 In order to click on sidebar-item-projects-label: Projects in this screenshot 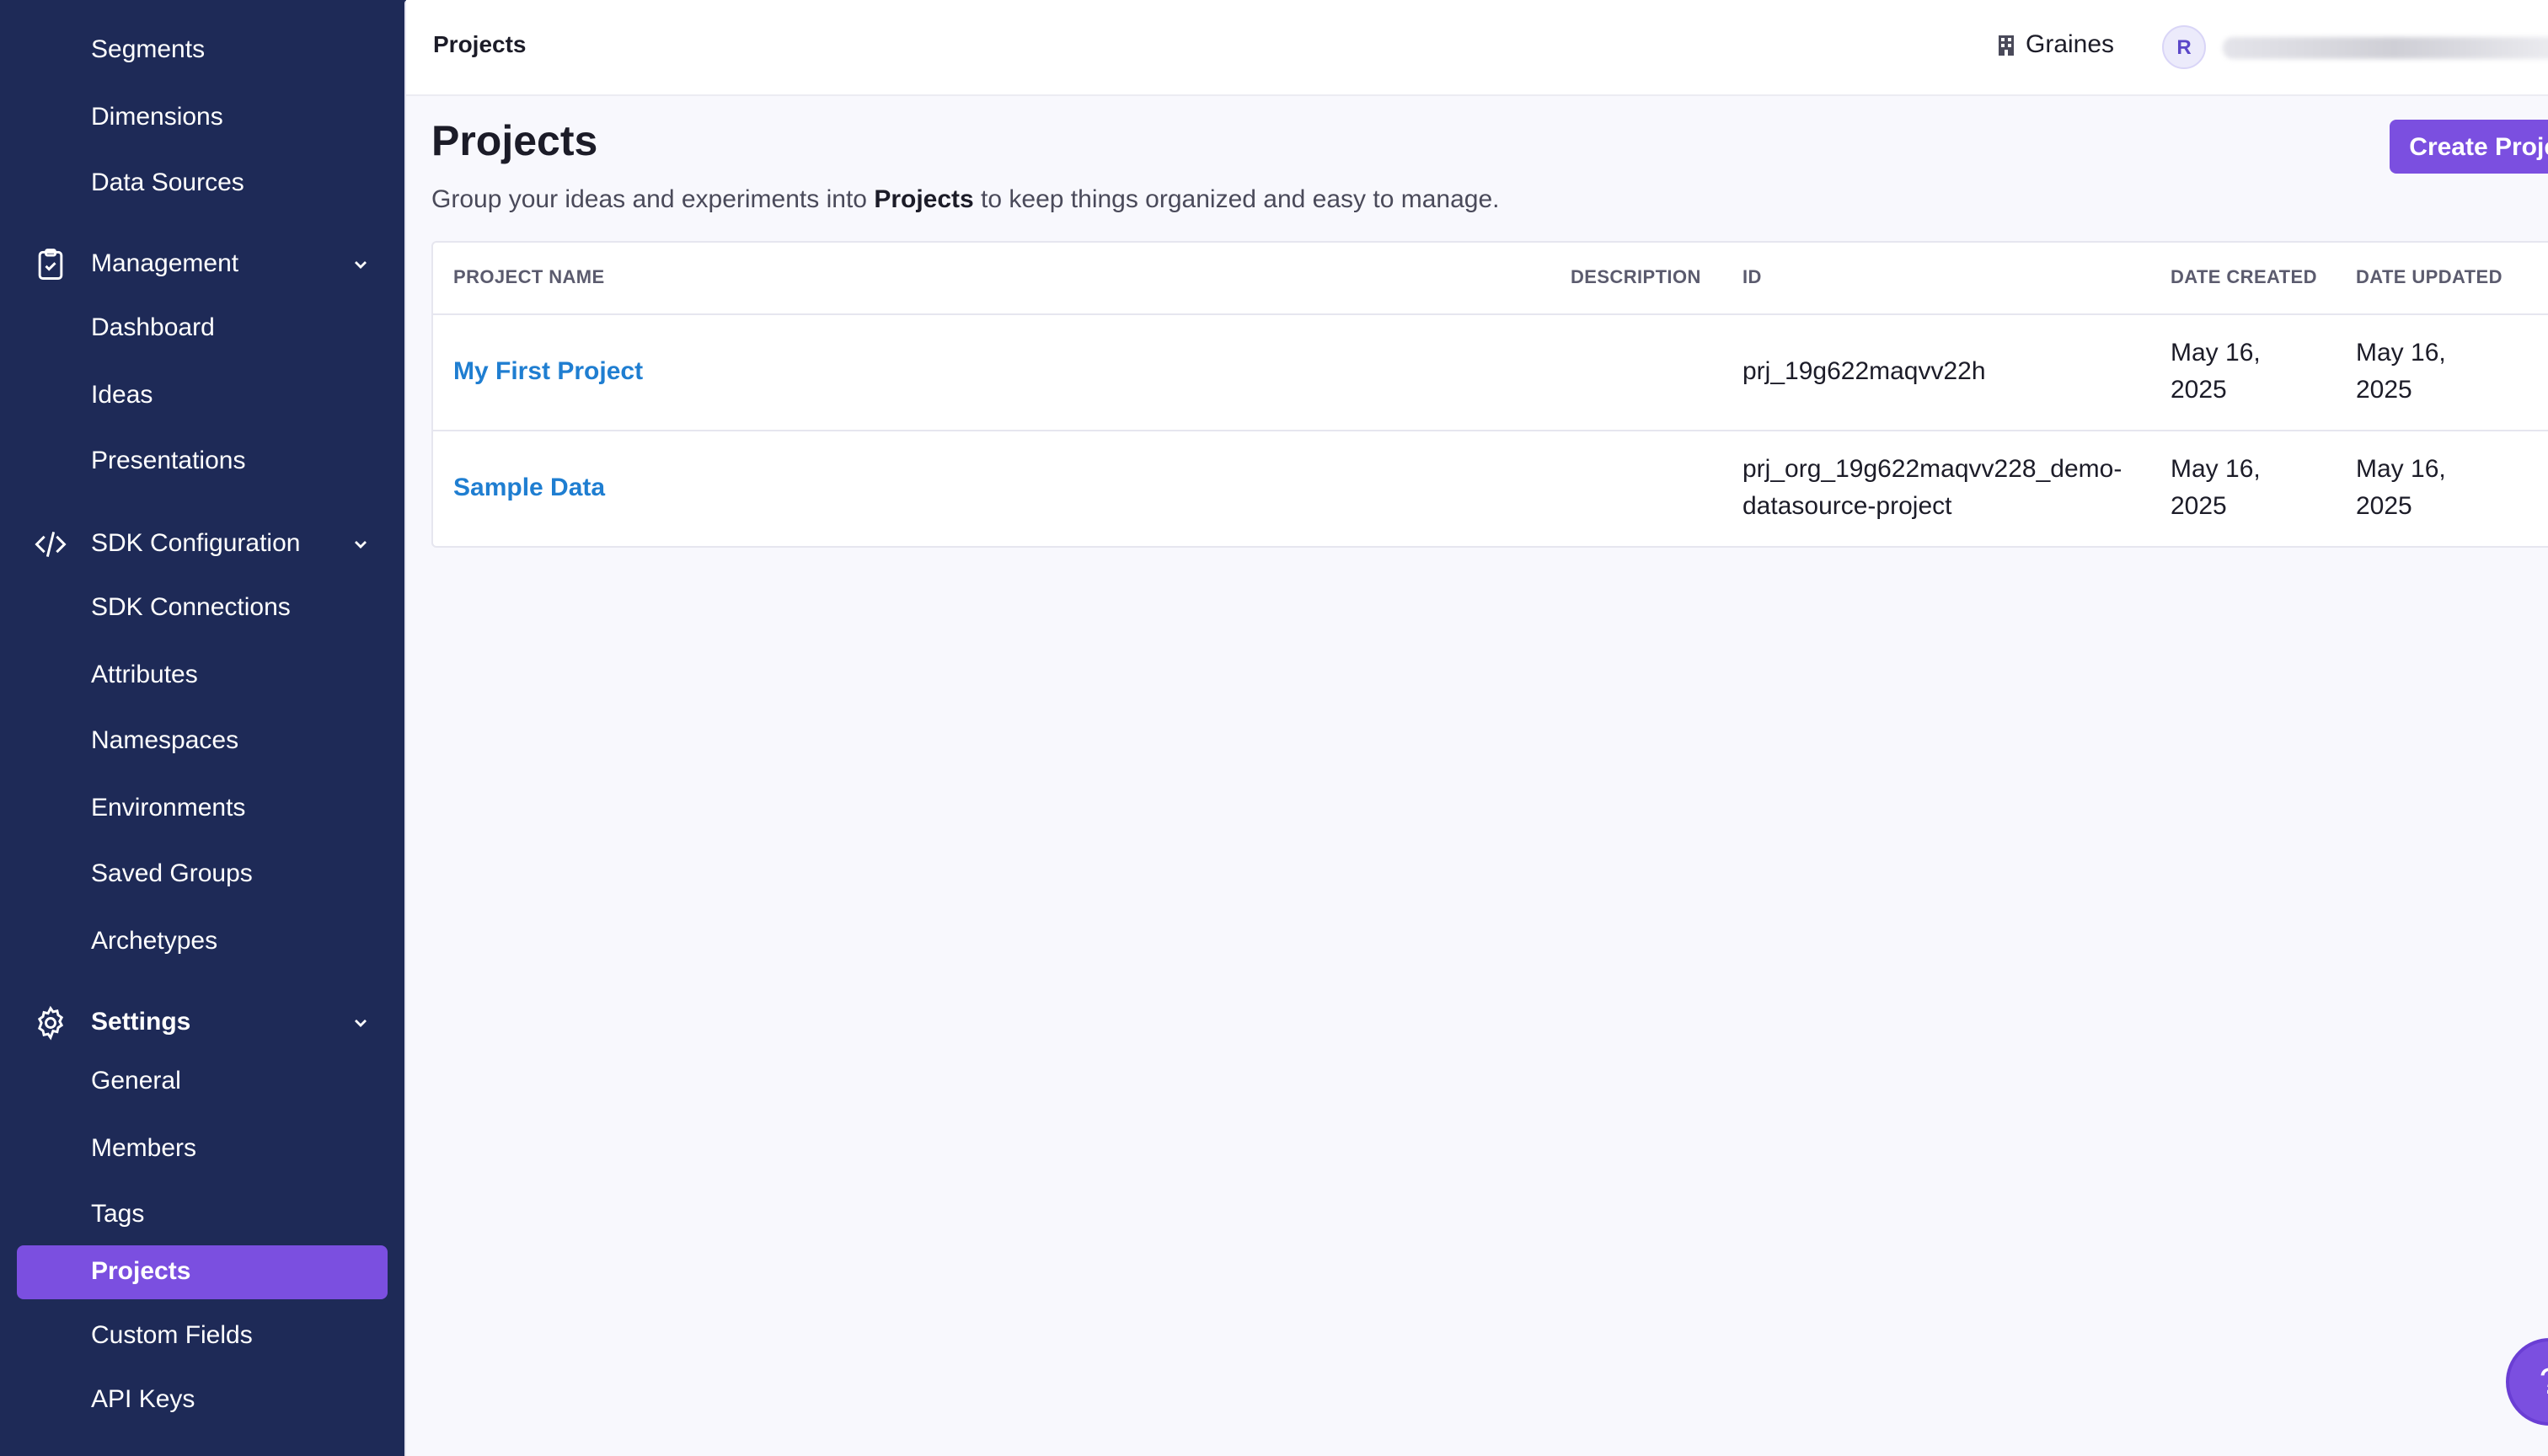, I will do `click(141, 1271)`.